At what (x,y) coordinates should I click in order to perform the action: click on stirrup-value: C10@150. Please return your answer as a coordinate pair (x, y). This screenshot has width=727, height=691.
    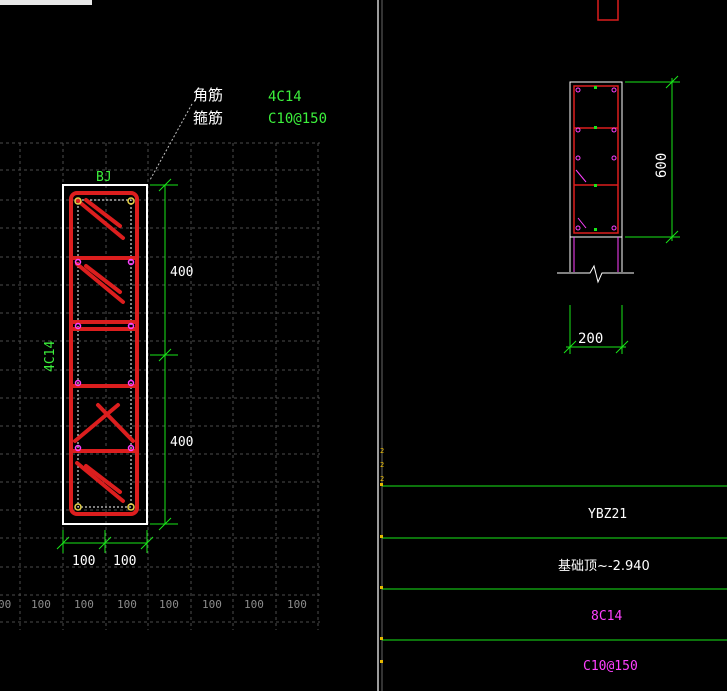
    Looking at the image, I should click on (297, 119).